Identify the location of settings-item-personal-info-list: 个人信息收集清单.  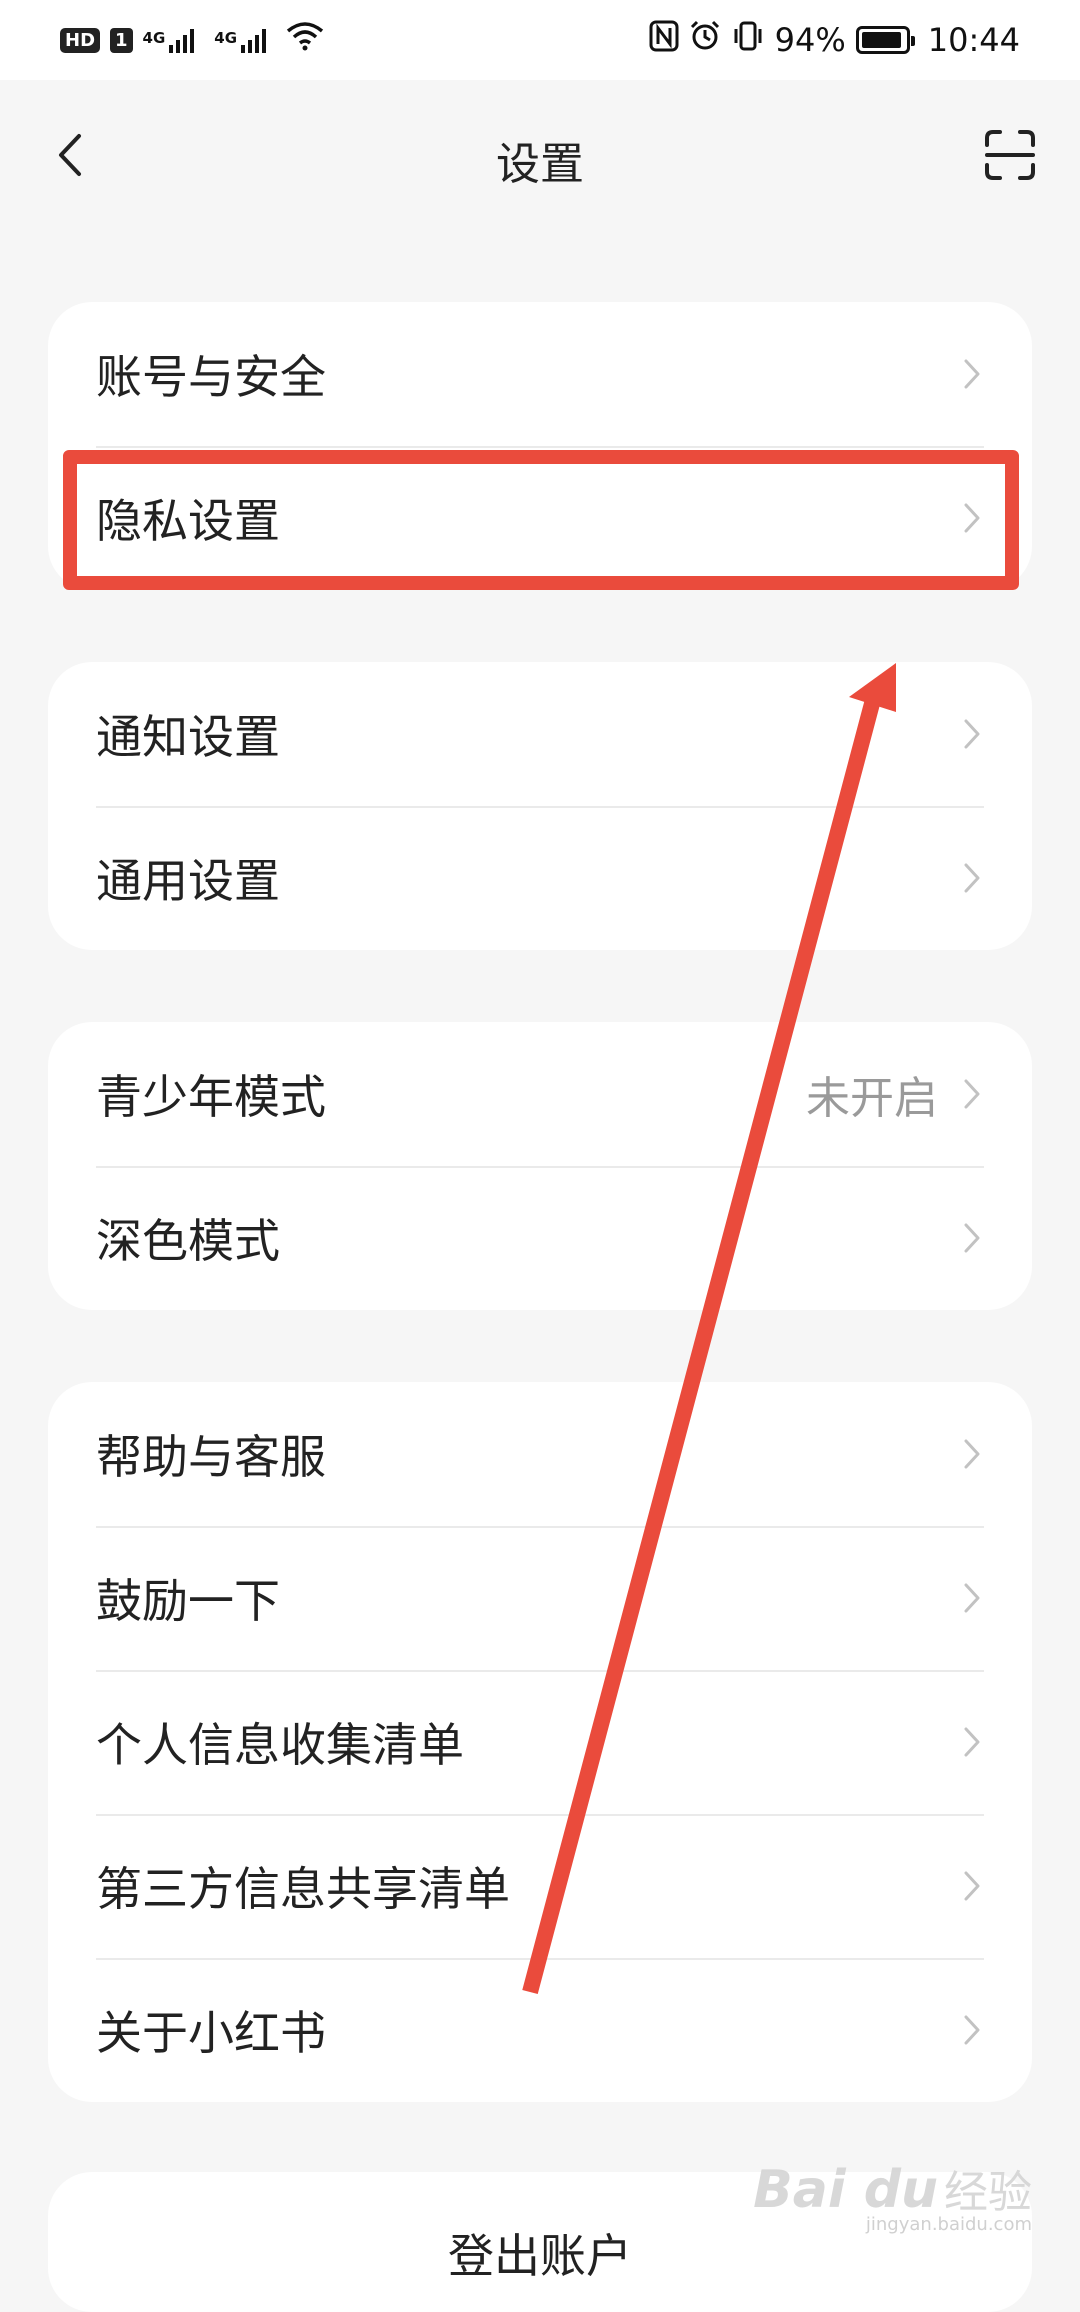
(540, 1742).